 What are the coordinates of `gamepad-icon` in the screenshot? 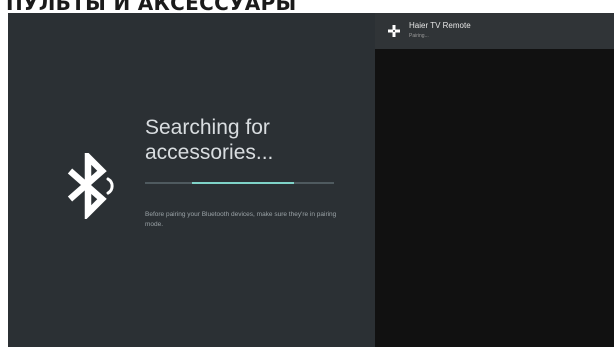 It's located at (394, 31).